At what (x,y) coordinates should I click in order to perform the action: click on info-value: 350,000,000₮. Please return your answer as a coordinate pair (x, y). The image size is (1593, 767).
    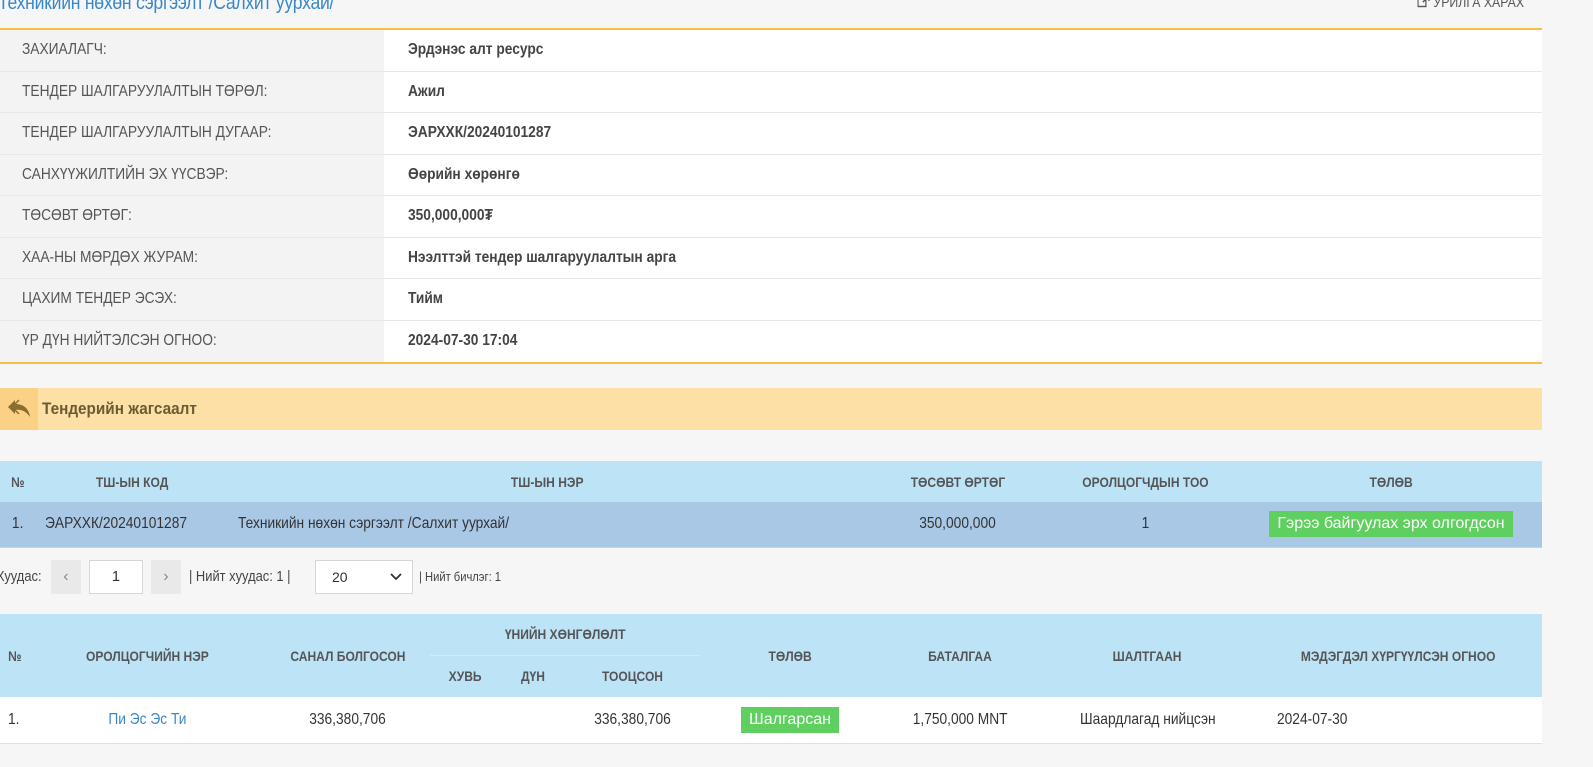
    Looking at the image, I should click on (963, 216).